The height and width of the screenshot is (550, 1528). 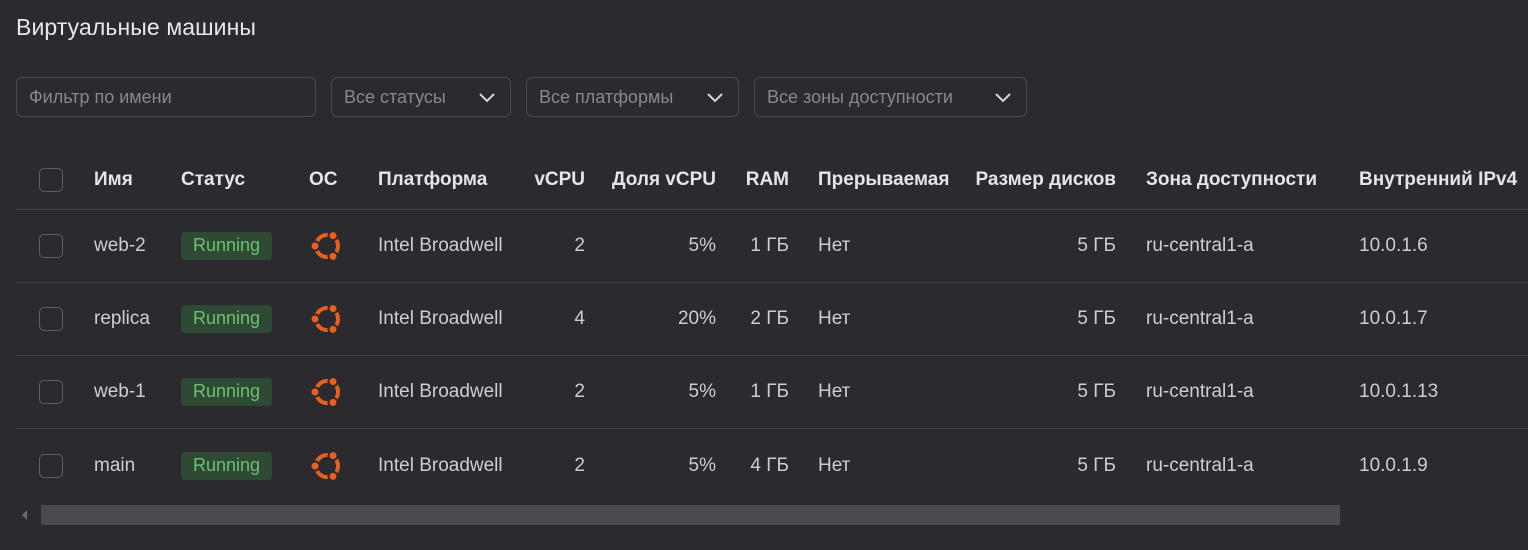 I want to click on page-title: Виртуальные машины, so click(x=136, y=27).